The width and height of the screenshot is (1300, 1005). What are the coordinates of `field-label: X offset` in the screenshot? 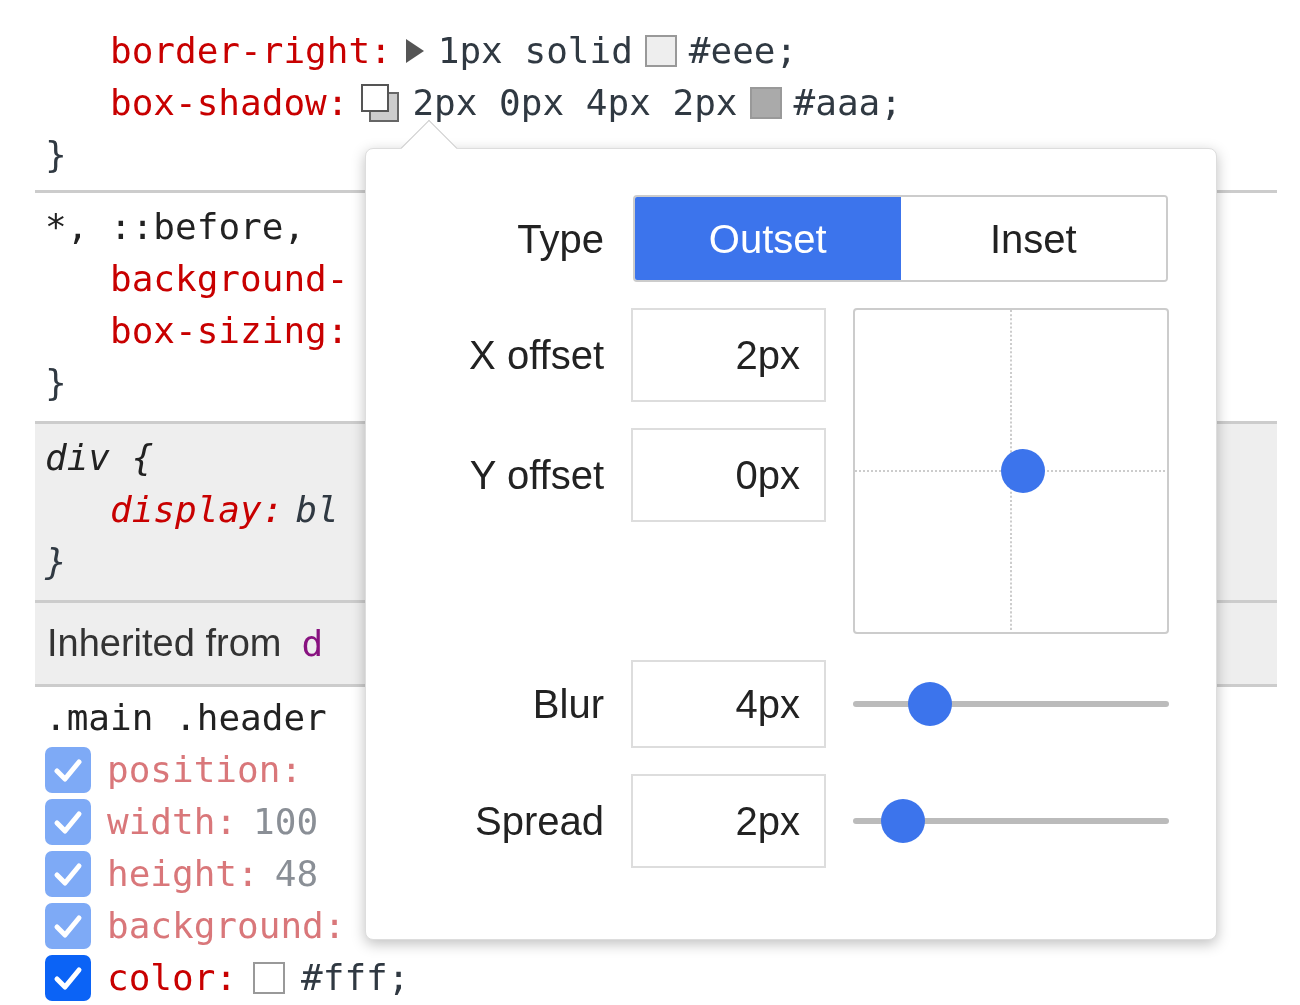 It's located at (536, 355).